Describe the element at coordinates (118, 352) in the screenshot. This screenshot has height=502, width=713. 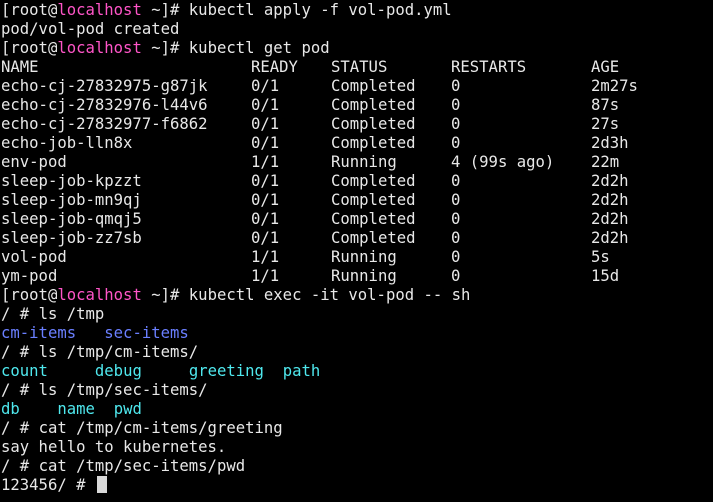
I see `command-text: ls /tmp/cm-items/` at that location.